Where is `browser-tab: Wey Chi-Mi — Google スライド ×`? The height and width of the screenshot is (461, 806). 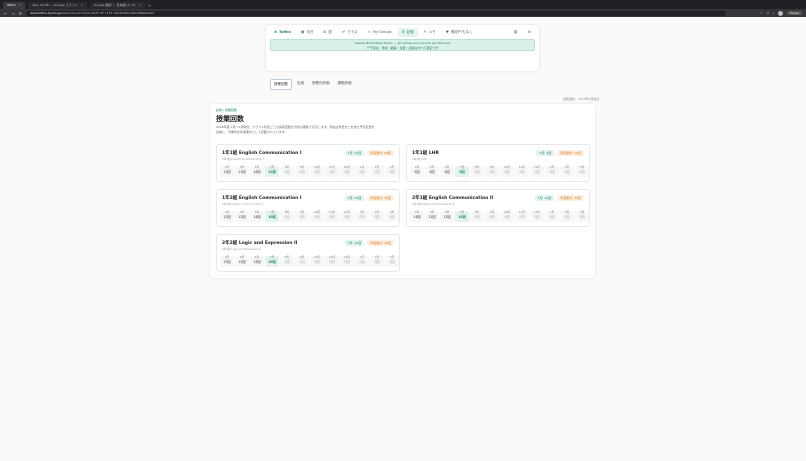 browser-tab: Wey Chi-Mi — Google スライド × is located at coordinates (58, 5).